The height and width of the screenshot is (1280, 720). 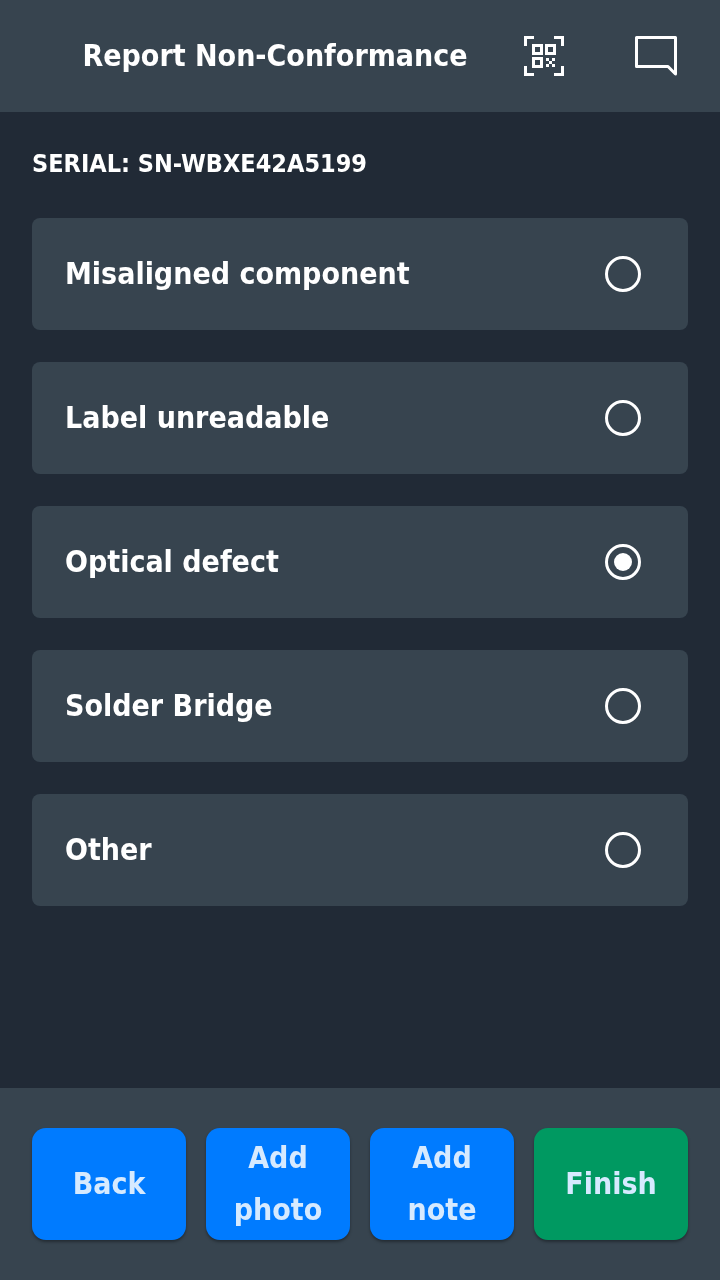 I want to click on option-label: Other, so click(x=109, y=850).